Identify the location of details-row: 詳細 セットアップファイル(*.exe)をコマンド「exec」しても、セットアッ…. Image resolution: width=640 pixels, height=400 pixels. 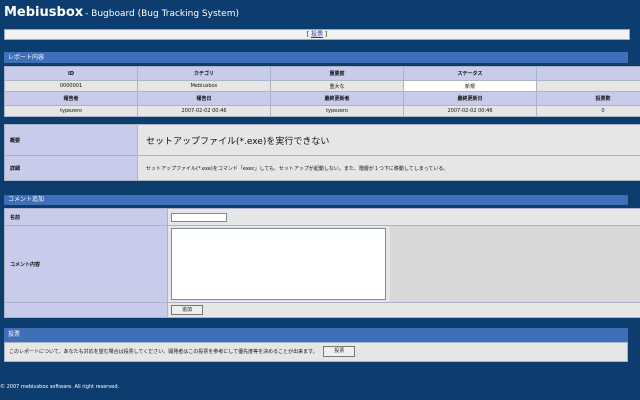
(322, 168).